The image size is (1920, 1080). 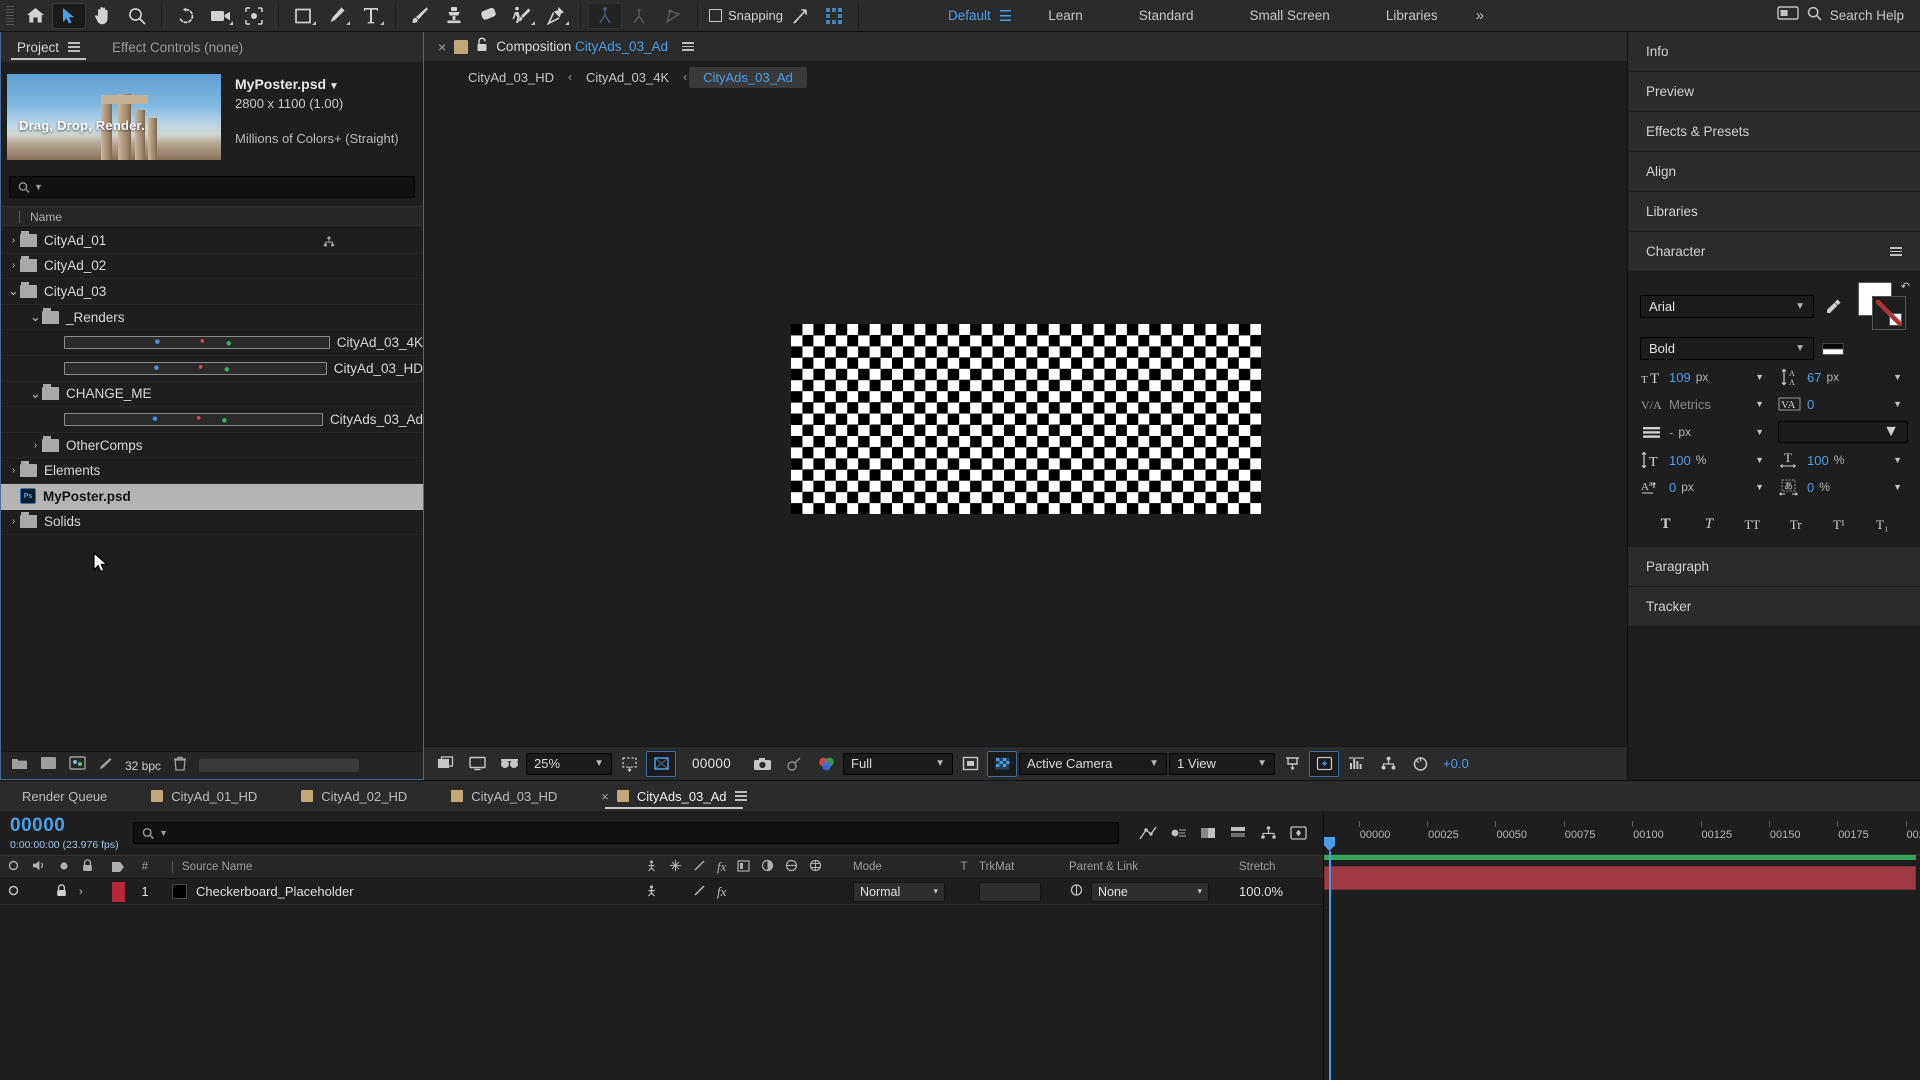 I want to click on search-icon, so click(x=1814, y=16).